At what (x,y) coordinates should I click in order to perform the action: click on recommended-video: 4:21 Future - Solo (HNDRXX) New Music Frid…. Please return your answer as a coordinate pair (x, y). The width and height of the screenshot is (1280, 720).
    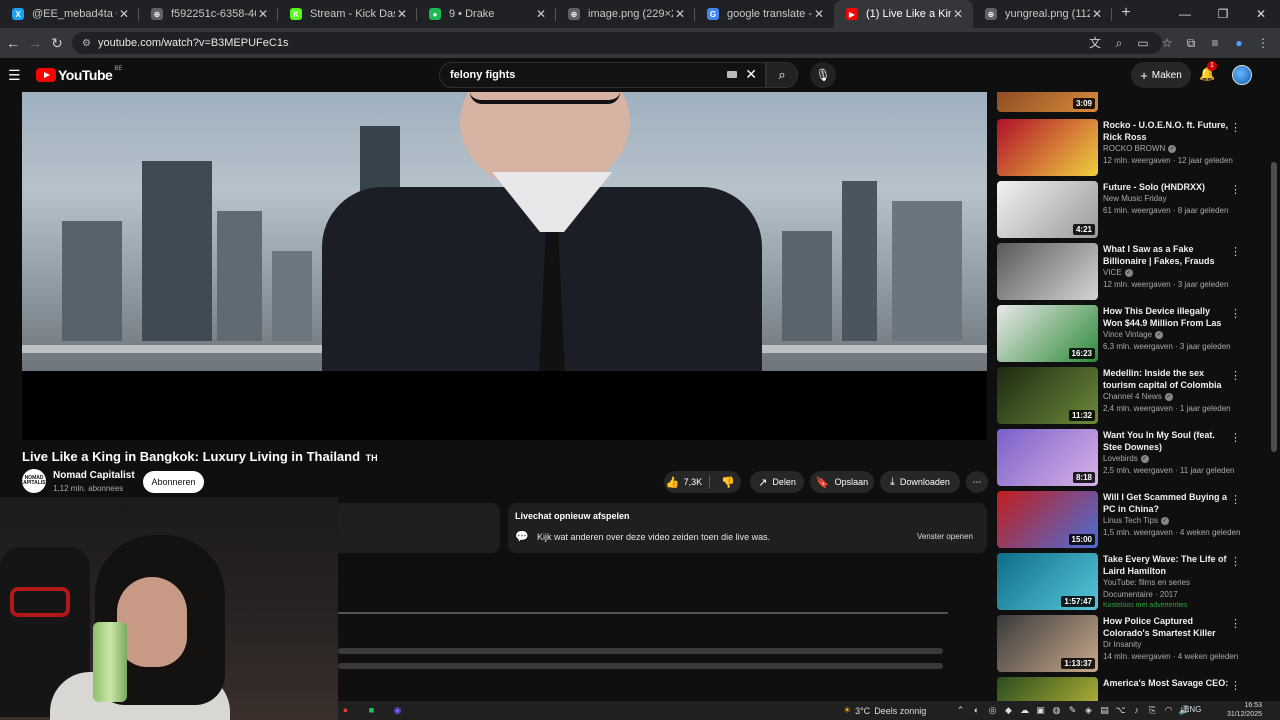
    Looking at the image, I should click on (1132, 210).